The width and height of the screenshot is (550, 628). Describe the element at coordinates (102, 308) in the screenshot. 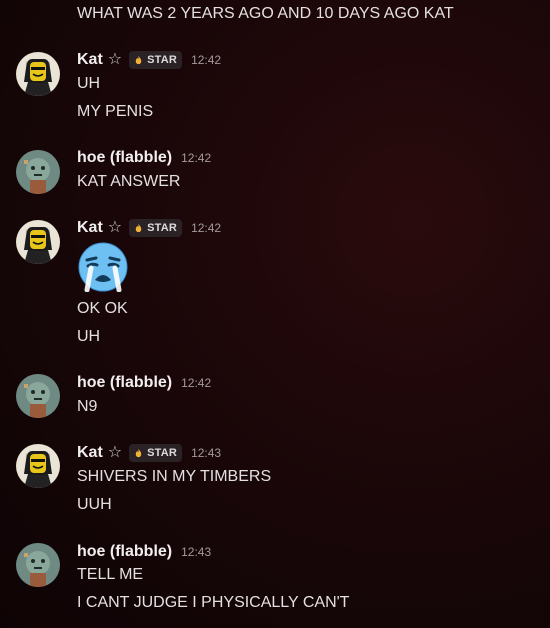

I see `message-text: OK OK` at that location.